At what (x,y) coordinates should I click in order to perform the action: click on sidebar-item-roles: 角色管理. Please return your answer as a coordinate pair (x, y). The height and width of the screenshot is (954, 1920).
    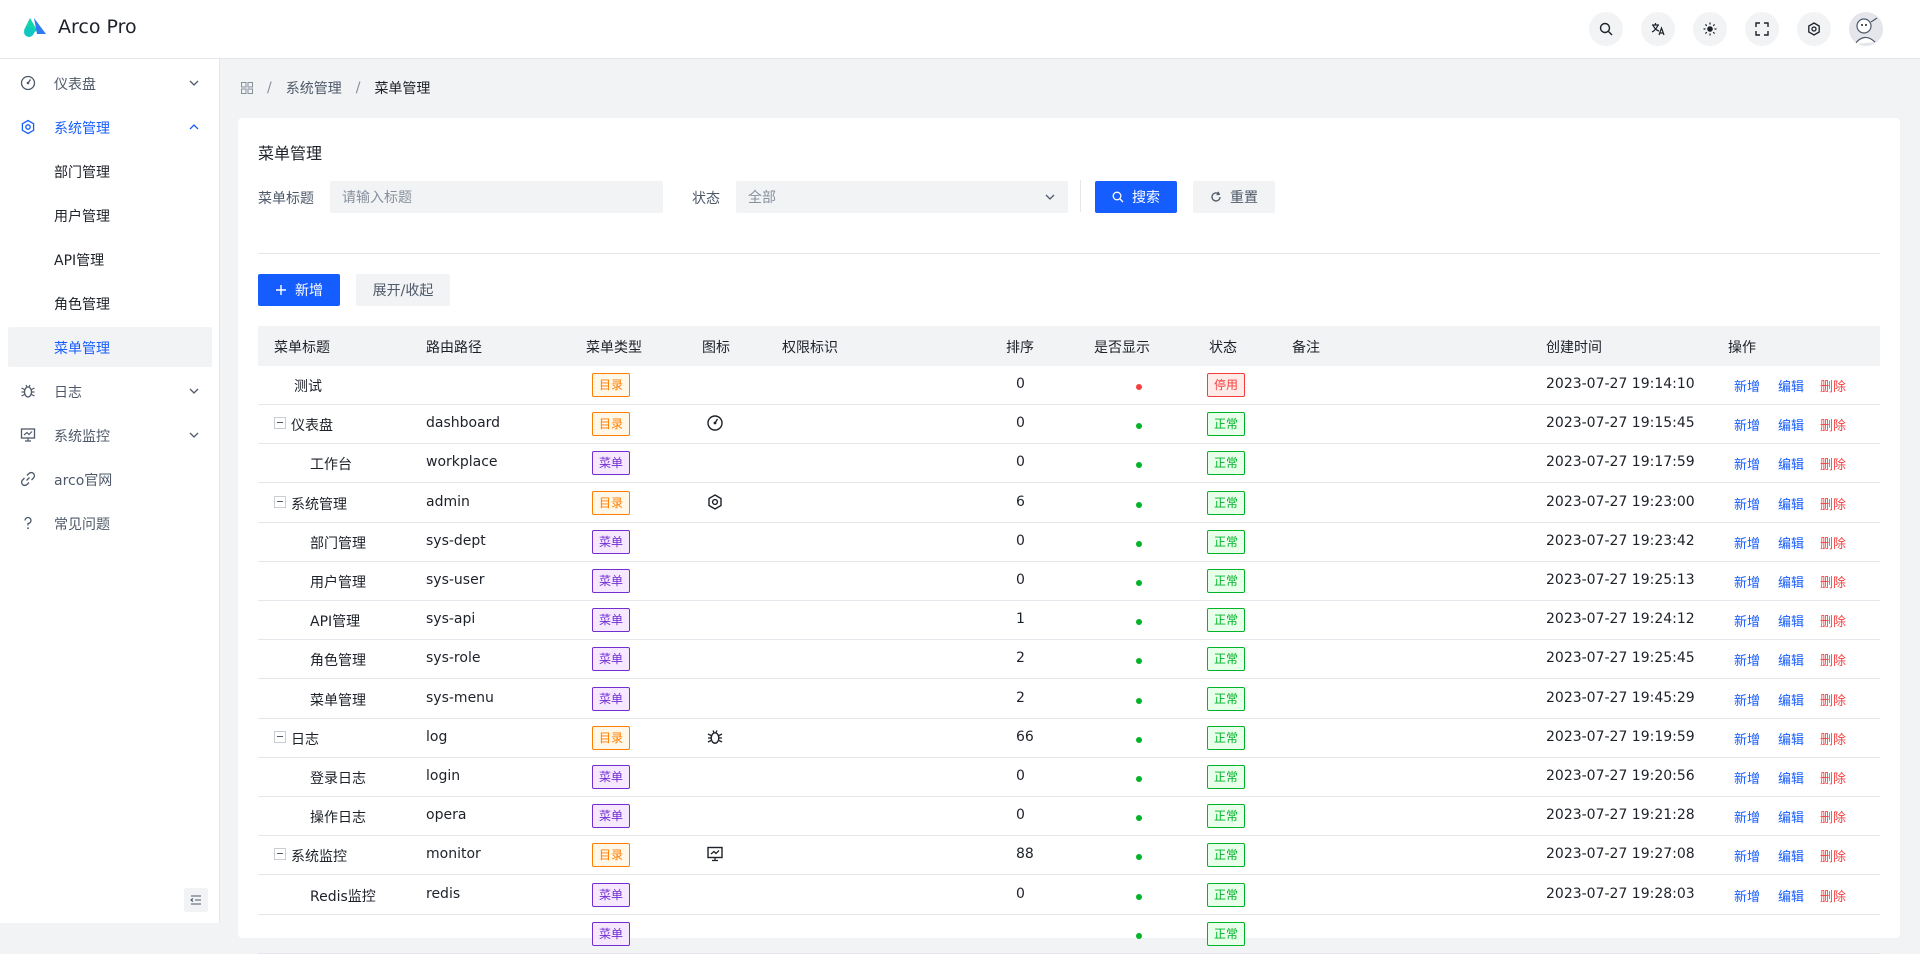
    Looking at the image, I should click on (110, 303).